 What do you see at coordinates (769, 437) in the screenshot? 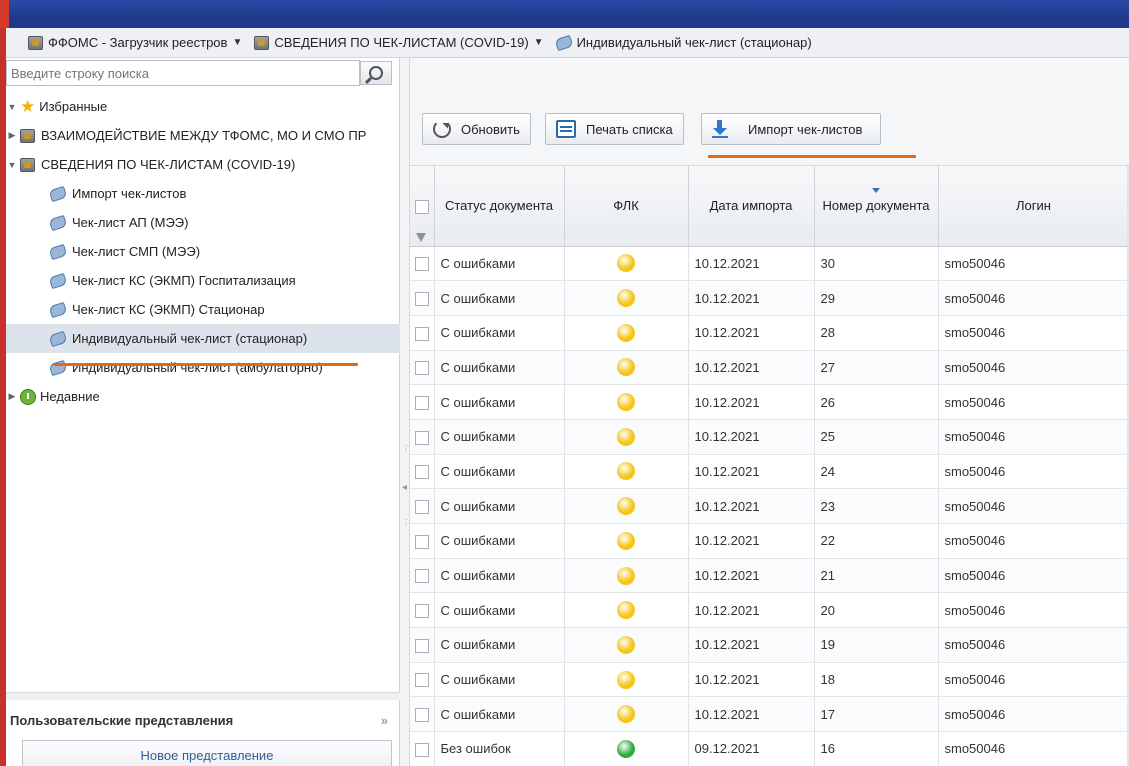
I see `table-row: С ошибками 10.12.2021 25 smo50046` at bounding box center [769, 437].